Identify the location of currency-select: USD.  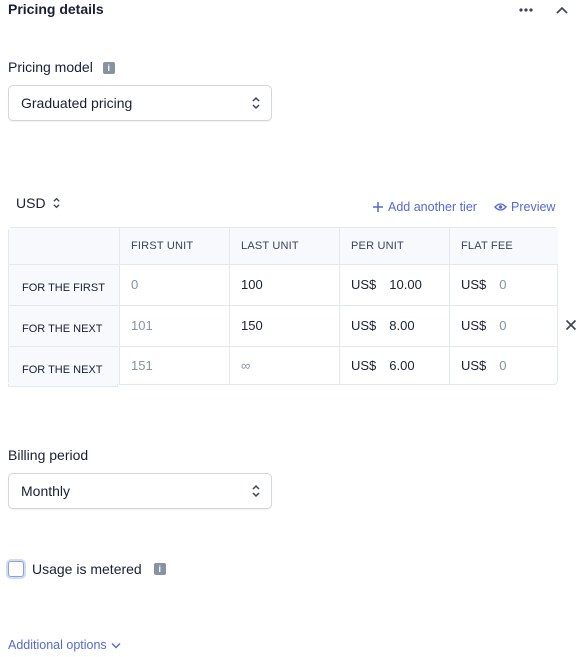
(38, 203).